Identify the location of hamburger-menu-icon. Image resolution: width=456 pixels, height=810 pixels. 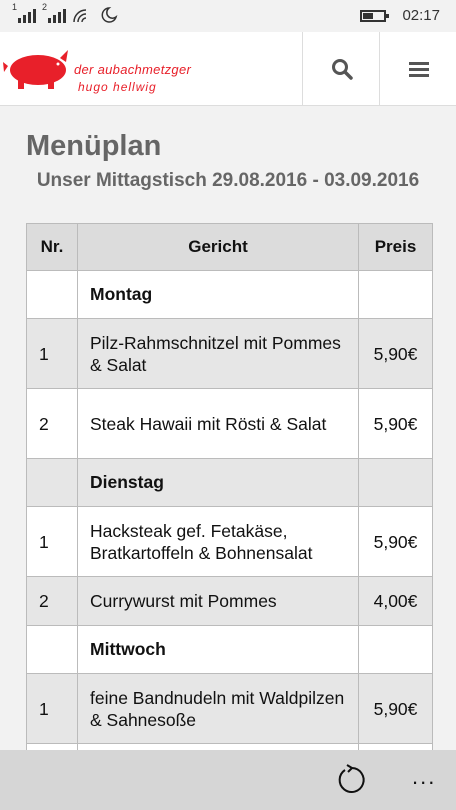
(418, 69).